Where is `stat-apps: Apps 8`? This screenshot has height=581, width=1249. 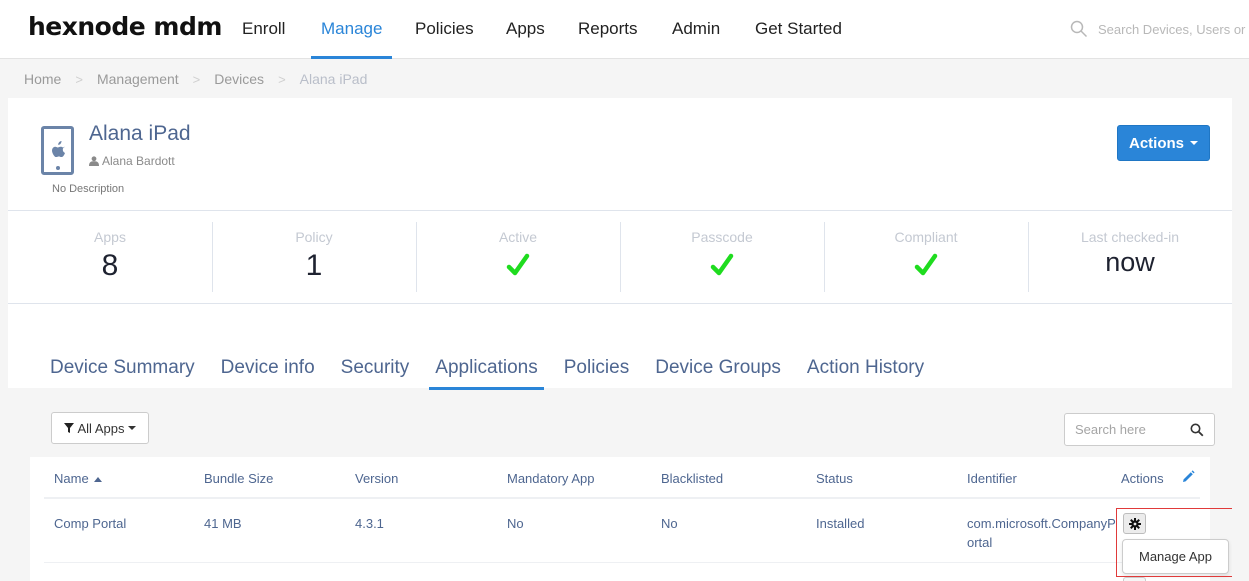 stat-apps: Apps 8 is located at coordinates (110, 257).